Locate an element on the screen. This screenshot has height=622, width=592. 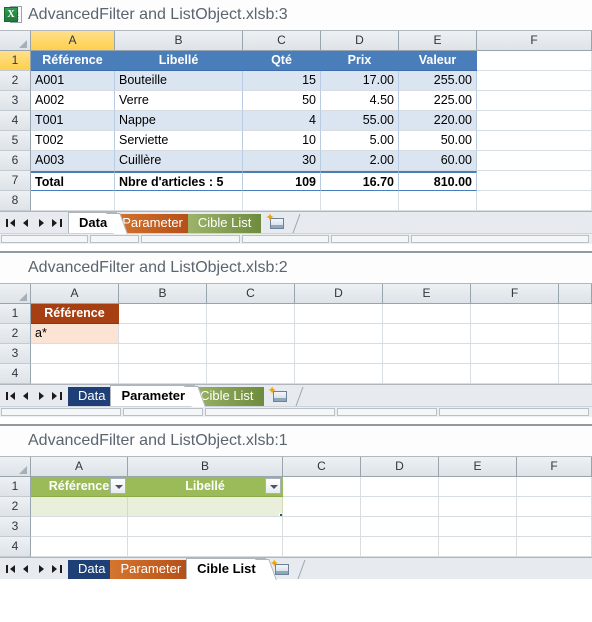
cell-a2: a* is located at coordinates (75, 334).